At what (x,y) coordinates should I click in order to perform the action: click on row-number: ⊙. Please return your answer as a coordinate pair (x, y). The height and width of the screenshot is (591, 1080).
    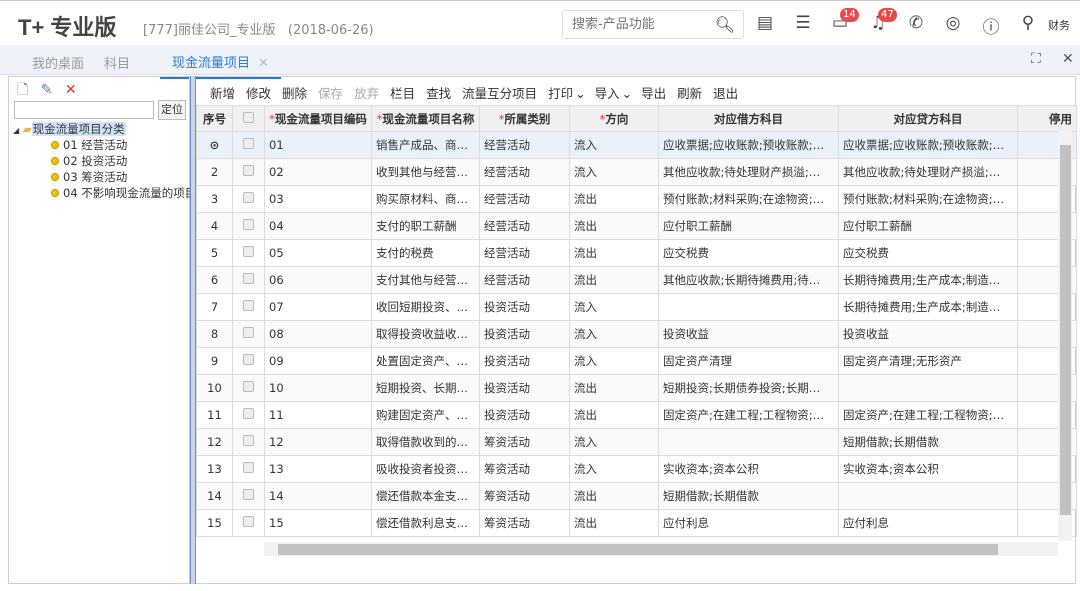
    Looking at the image, I should click on (214, 145).